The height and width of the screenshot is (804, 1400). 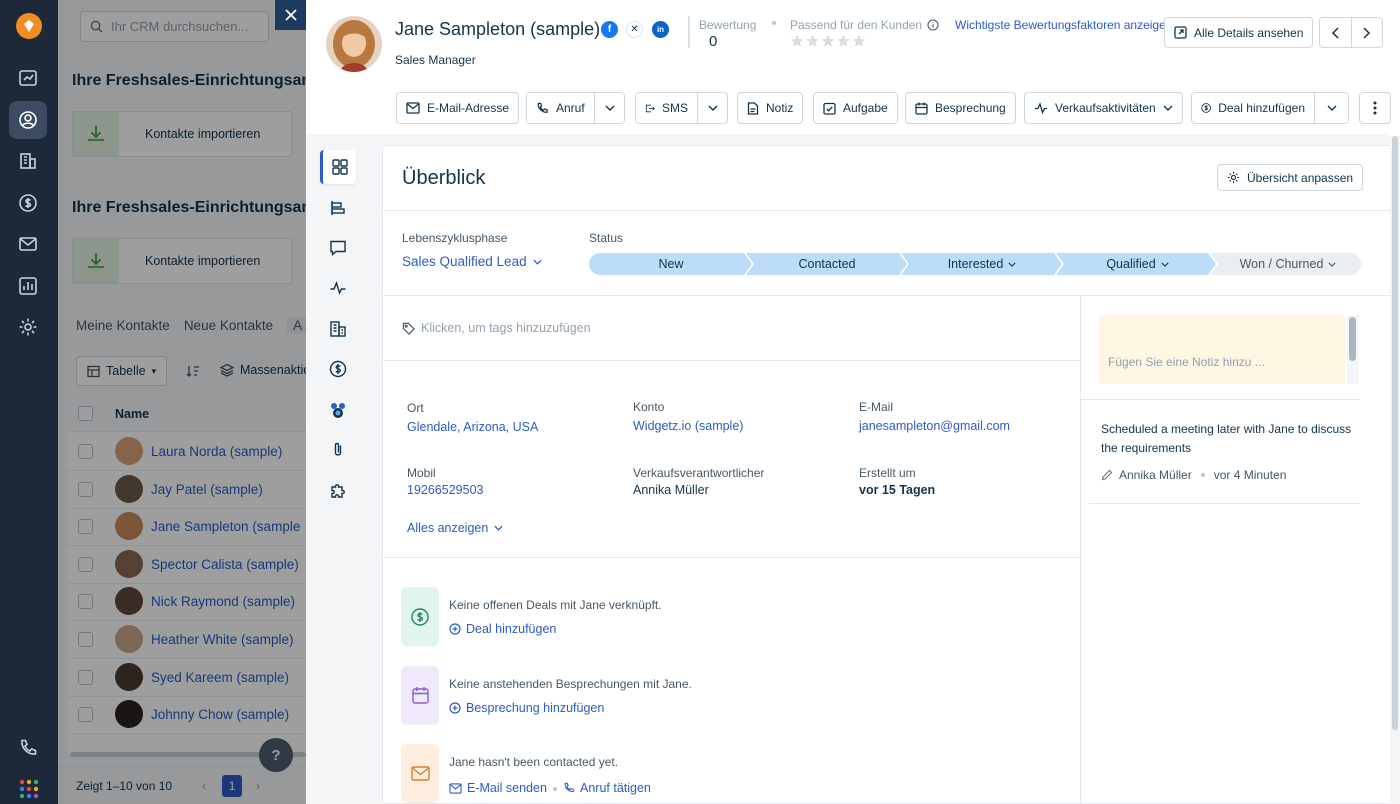 What do you see at coordinates (934, 426) in the screenshot?
I see `field-value-email: janesampleton@gmail.com` at bounding box center [934, 426].